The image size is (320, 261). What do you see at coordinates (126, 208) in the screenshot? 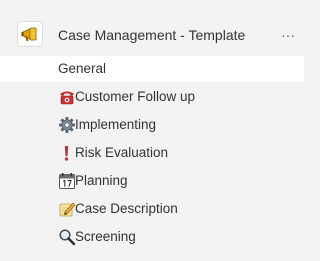
I see `nav-item-label: Case Description` at bounding box center [126, 208].